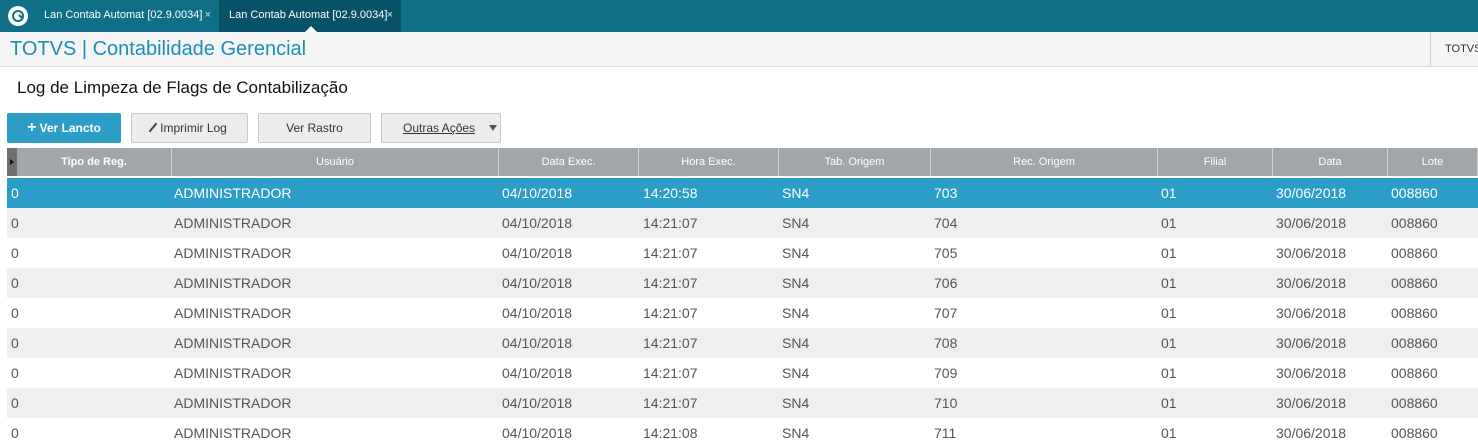  I want to click on tab-lan-contab-2-active: Lan Contab Automat [02.9.0034] ×, so click(310, 16).